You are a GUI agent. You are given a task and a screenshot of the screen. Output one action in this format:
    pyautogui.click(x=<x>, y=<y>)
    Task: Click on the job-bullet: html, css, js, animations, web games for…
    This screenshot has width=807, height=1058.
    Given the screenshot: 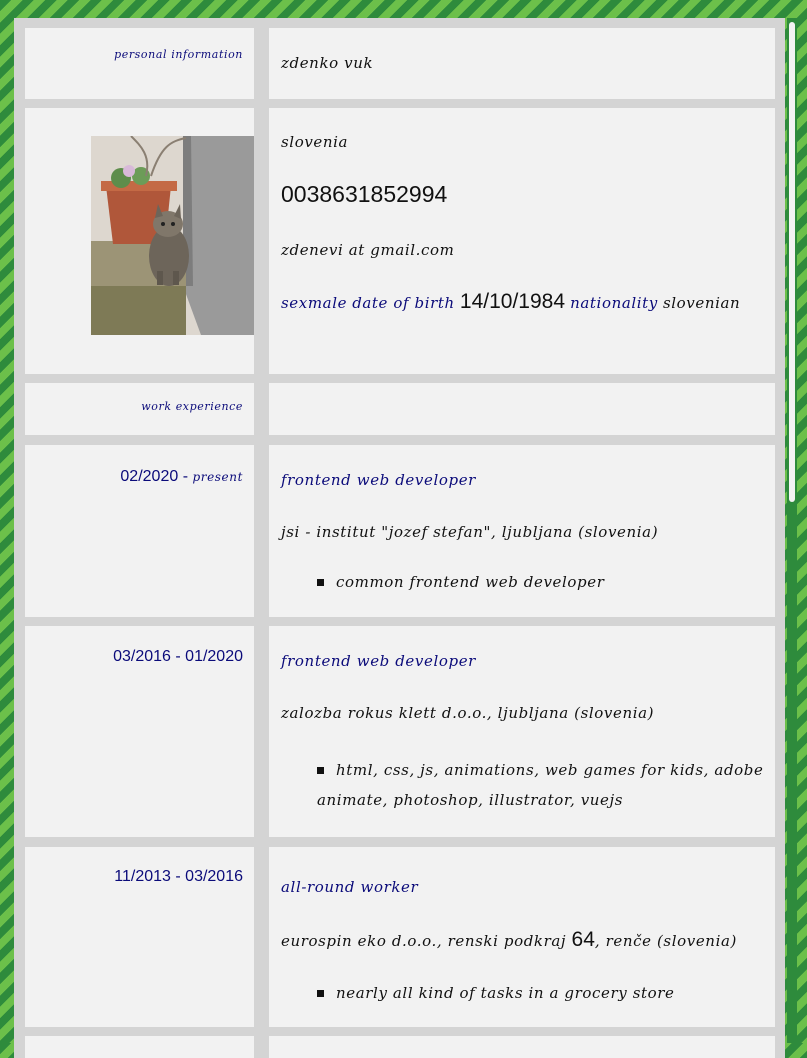 What is the action you would take?
    pyautogui.click(x=540, y=769)
    